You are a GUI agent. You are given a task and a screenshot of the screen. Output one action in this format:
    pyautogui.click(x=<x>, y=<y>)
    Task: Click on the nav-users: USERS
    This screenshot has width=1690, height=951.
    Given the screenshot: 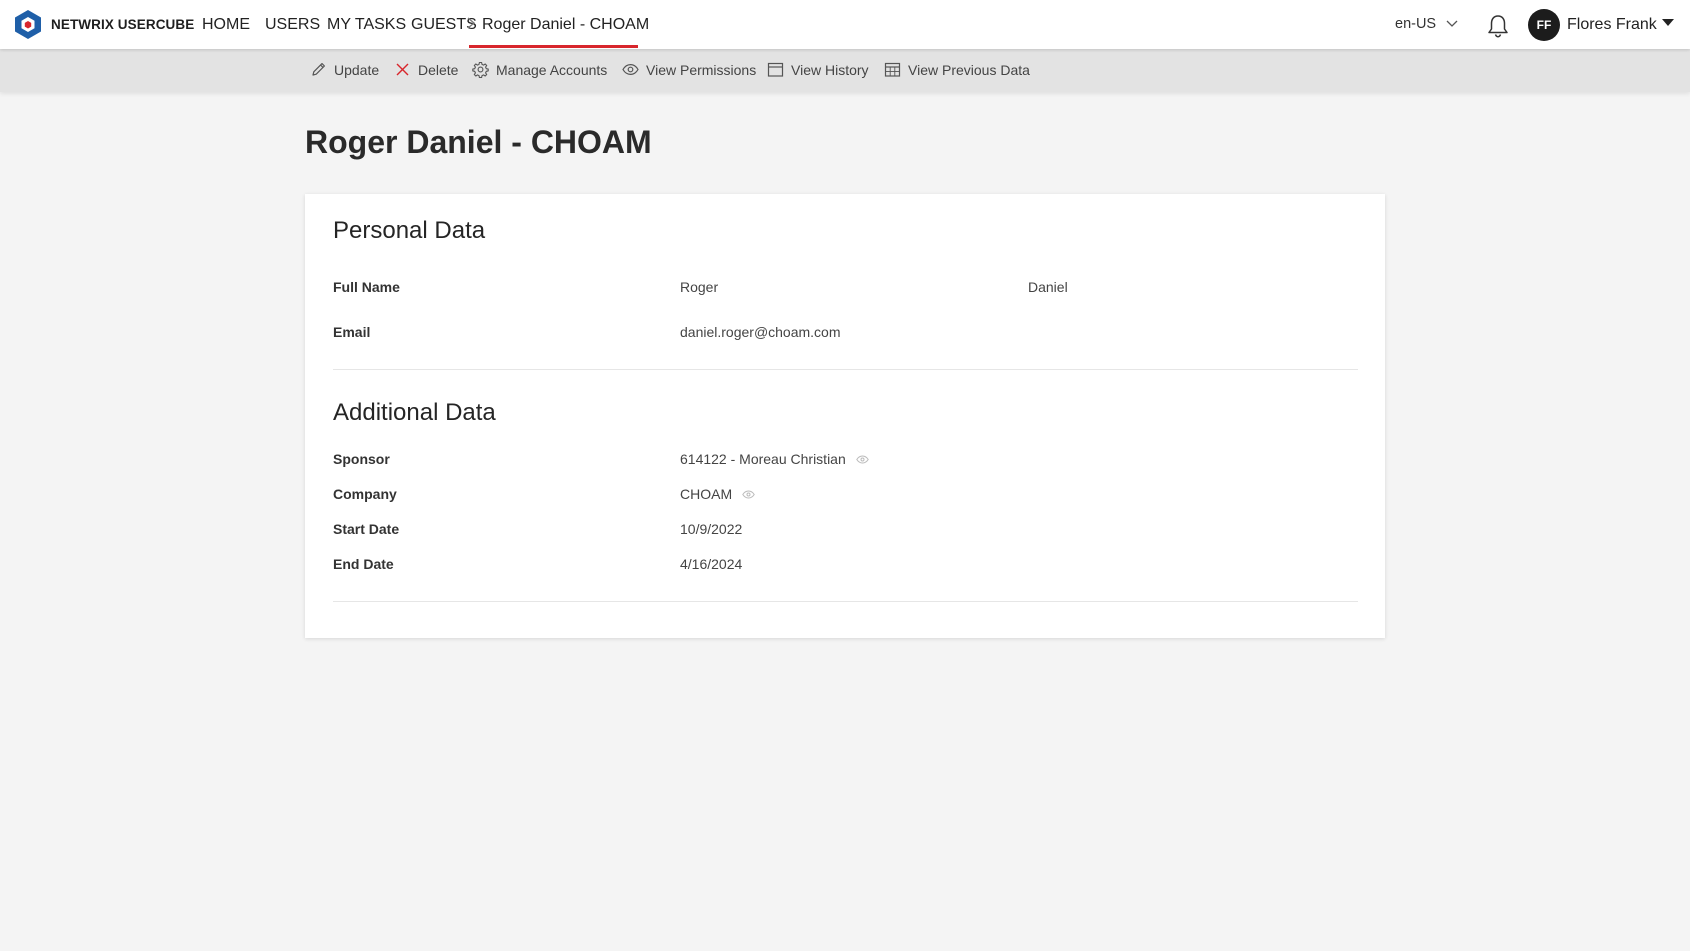 What is the action you would take?
    pyautogui.click(x=292, y=25)
    